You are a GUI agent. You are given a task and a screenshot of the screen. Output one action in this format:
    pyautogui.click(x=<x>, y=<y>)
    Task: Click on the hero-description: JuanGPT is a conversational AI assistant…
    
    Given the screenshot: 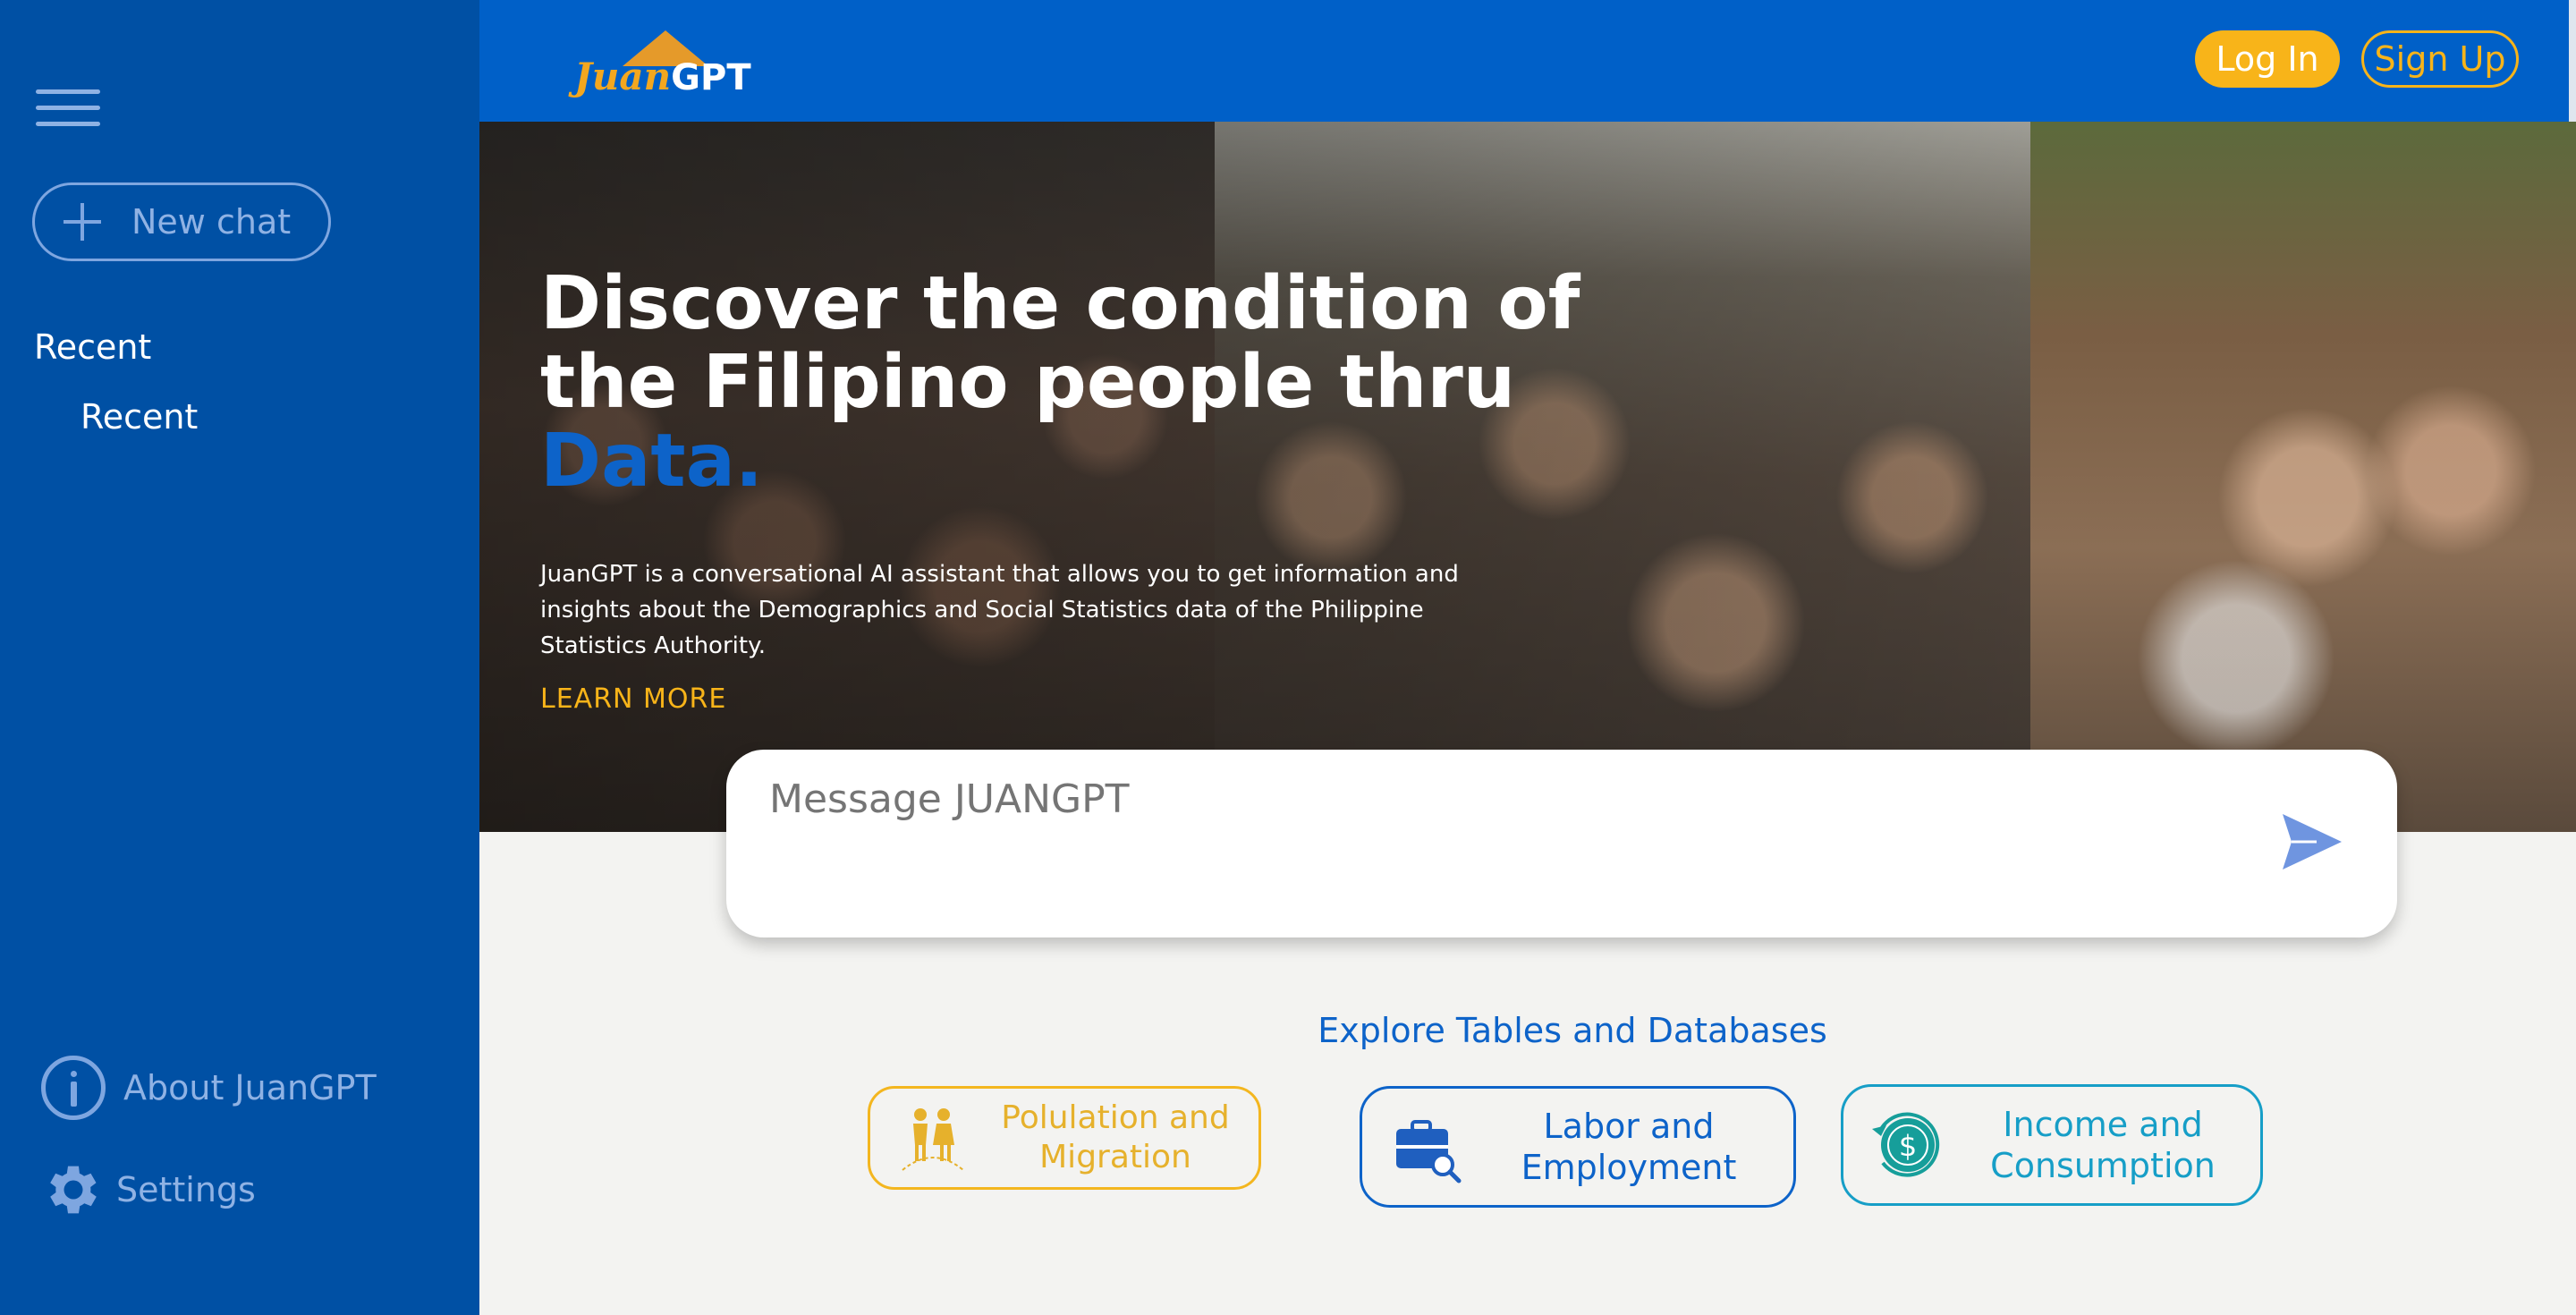 What is the action you would take?
    pyautogui.click(x=999, y=610)
    